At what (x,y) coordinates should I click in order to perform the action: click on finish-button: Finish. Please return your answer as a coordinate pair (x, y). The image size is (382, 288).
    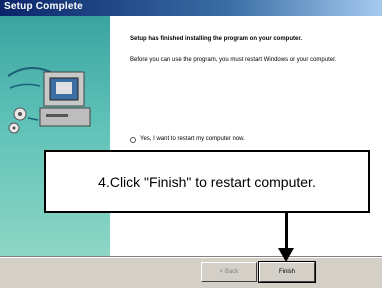
    Looking at the image, I should click on (287, 272).